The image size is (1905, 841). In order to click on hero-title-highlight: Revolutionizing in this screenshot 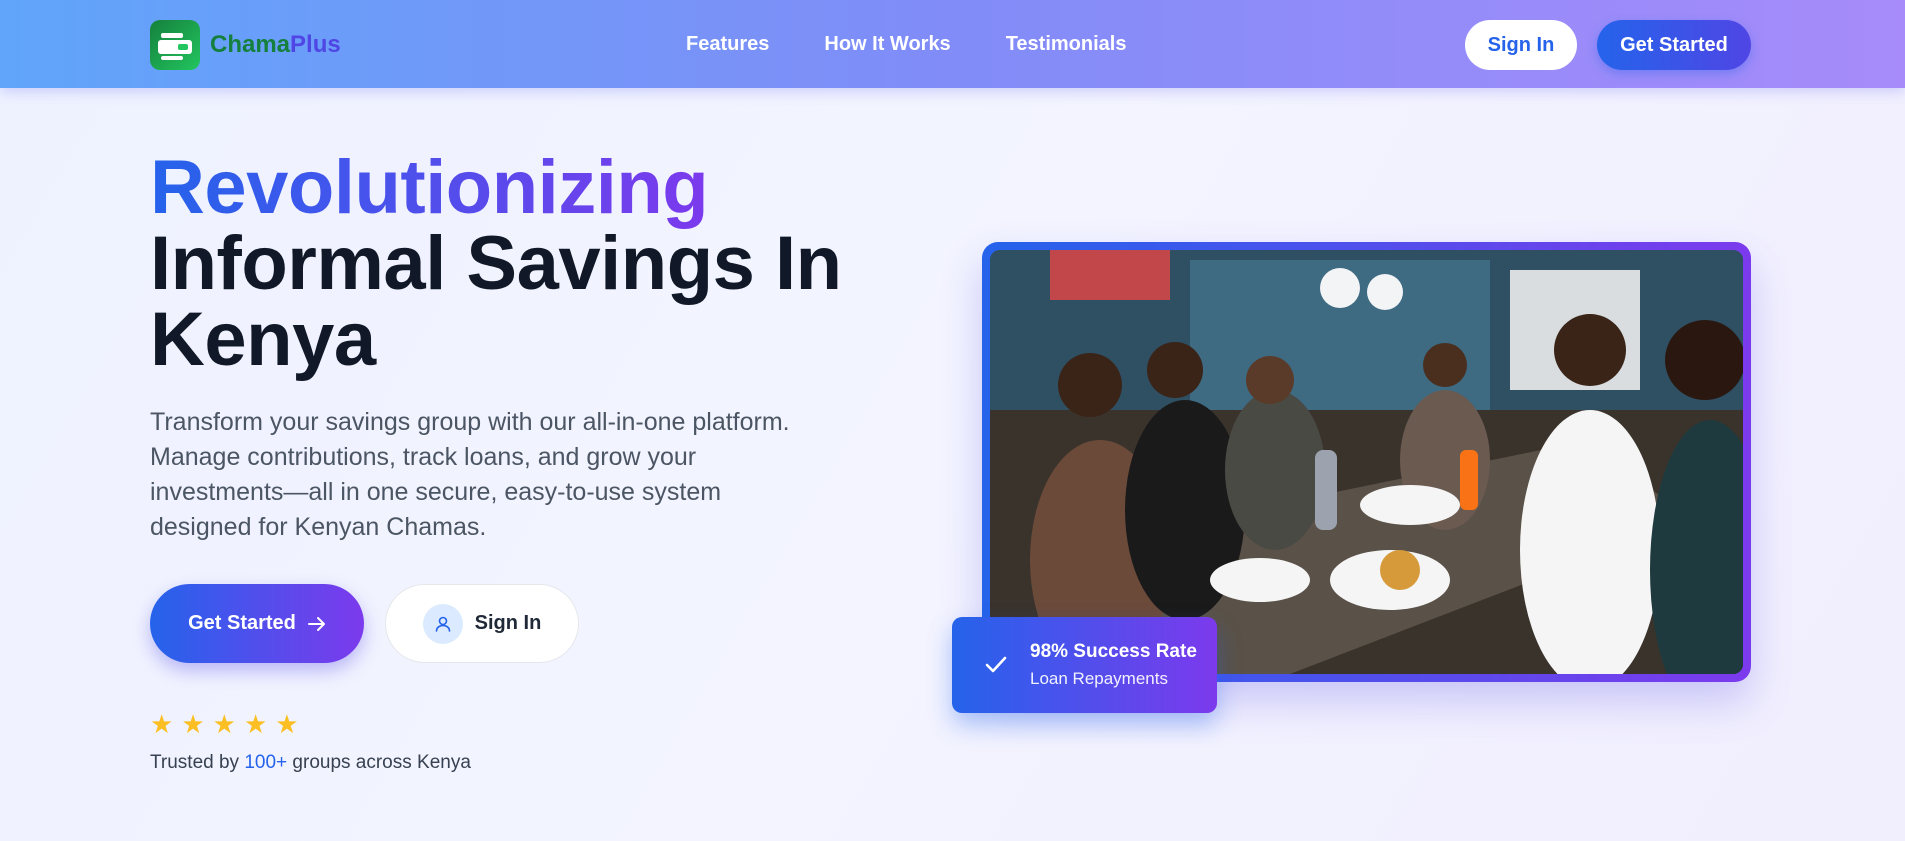, I will do `click(429, 187)`.